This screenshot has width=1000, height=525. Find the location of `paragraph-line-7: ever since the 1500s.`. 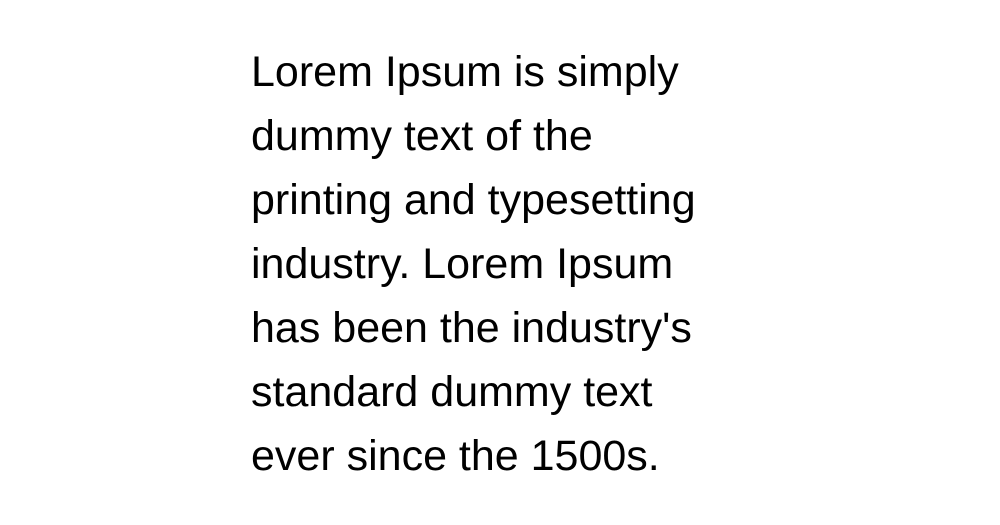

paragraph-line-7: ever since the 1500s. is located at coordinates (455, 456).